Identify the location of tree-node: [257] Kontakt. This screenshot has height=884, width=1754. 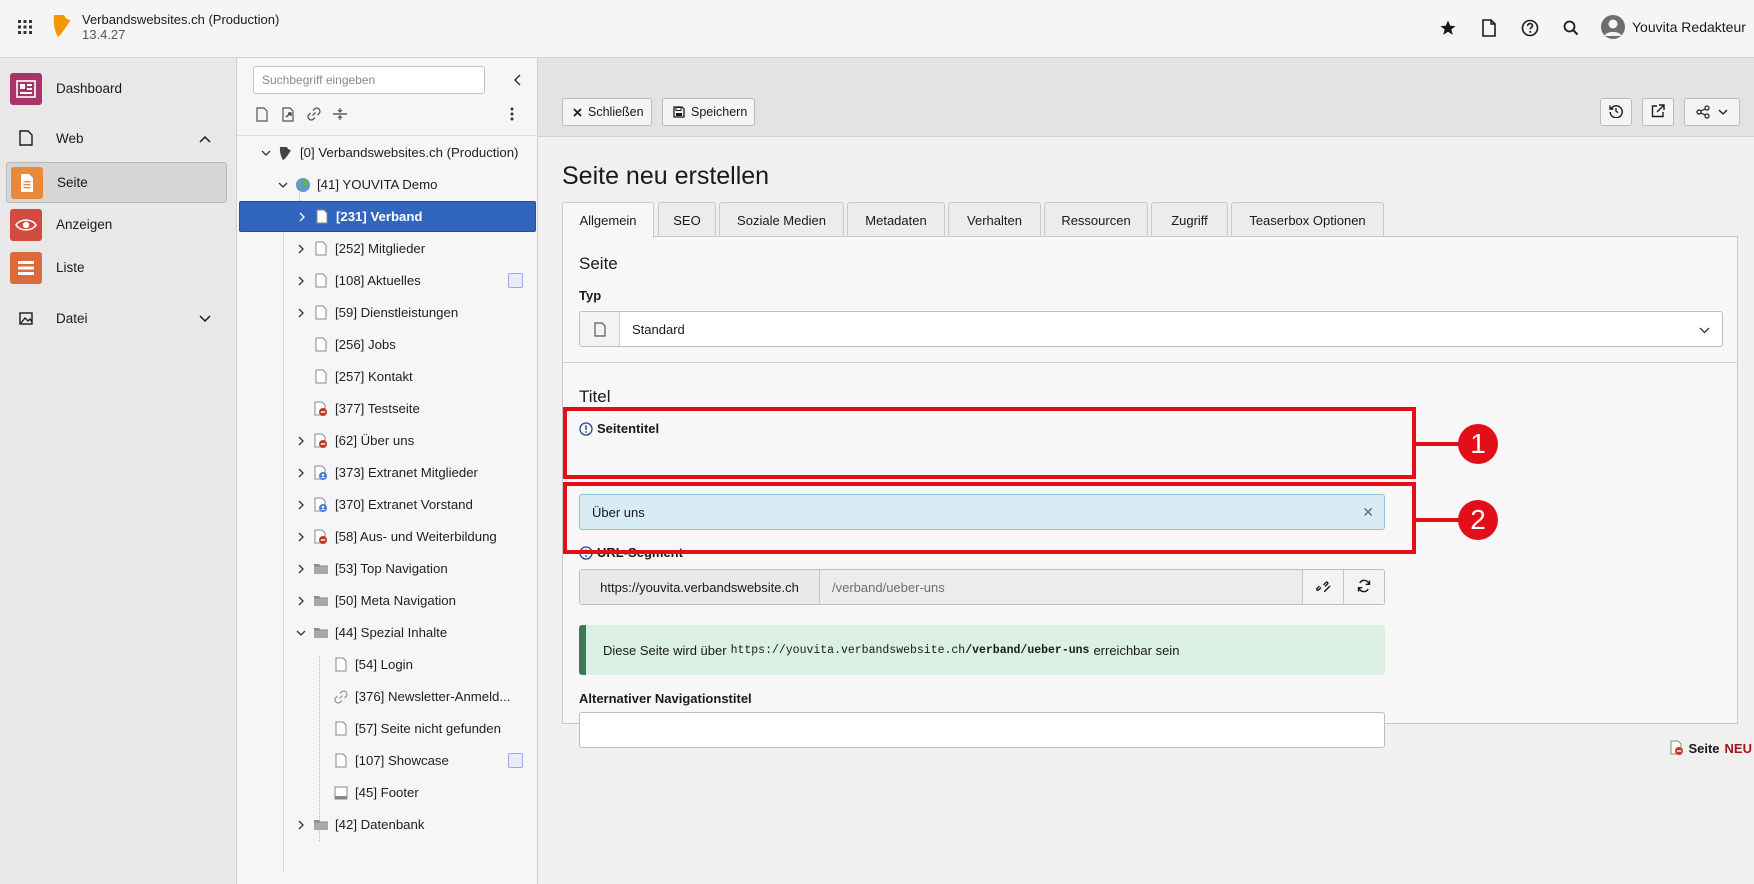
(387, 376).